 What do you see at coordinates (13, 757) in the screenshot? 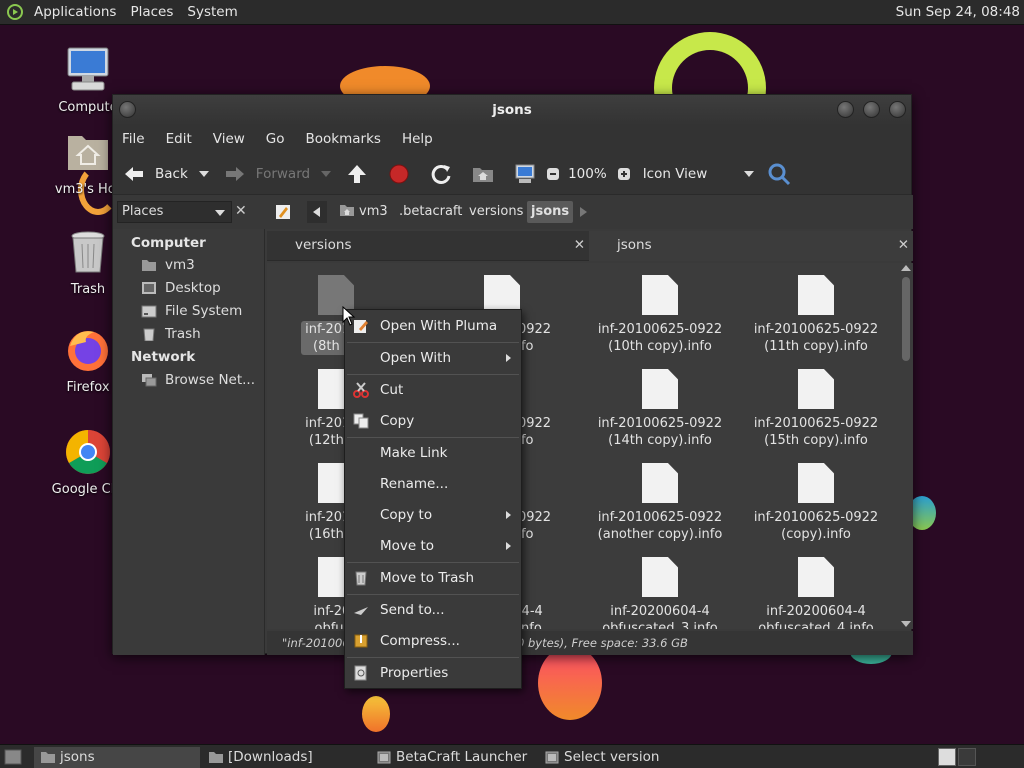
I see `show-desktop-icon` at bounding box center [13, 757].